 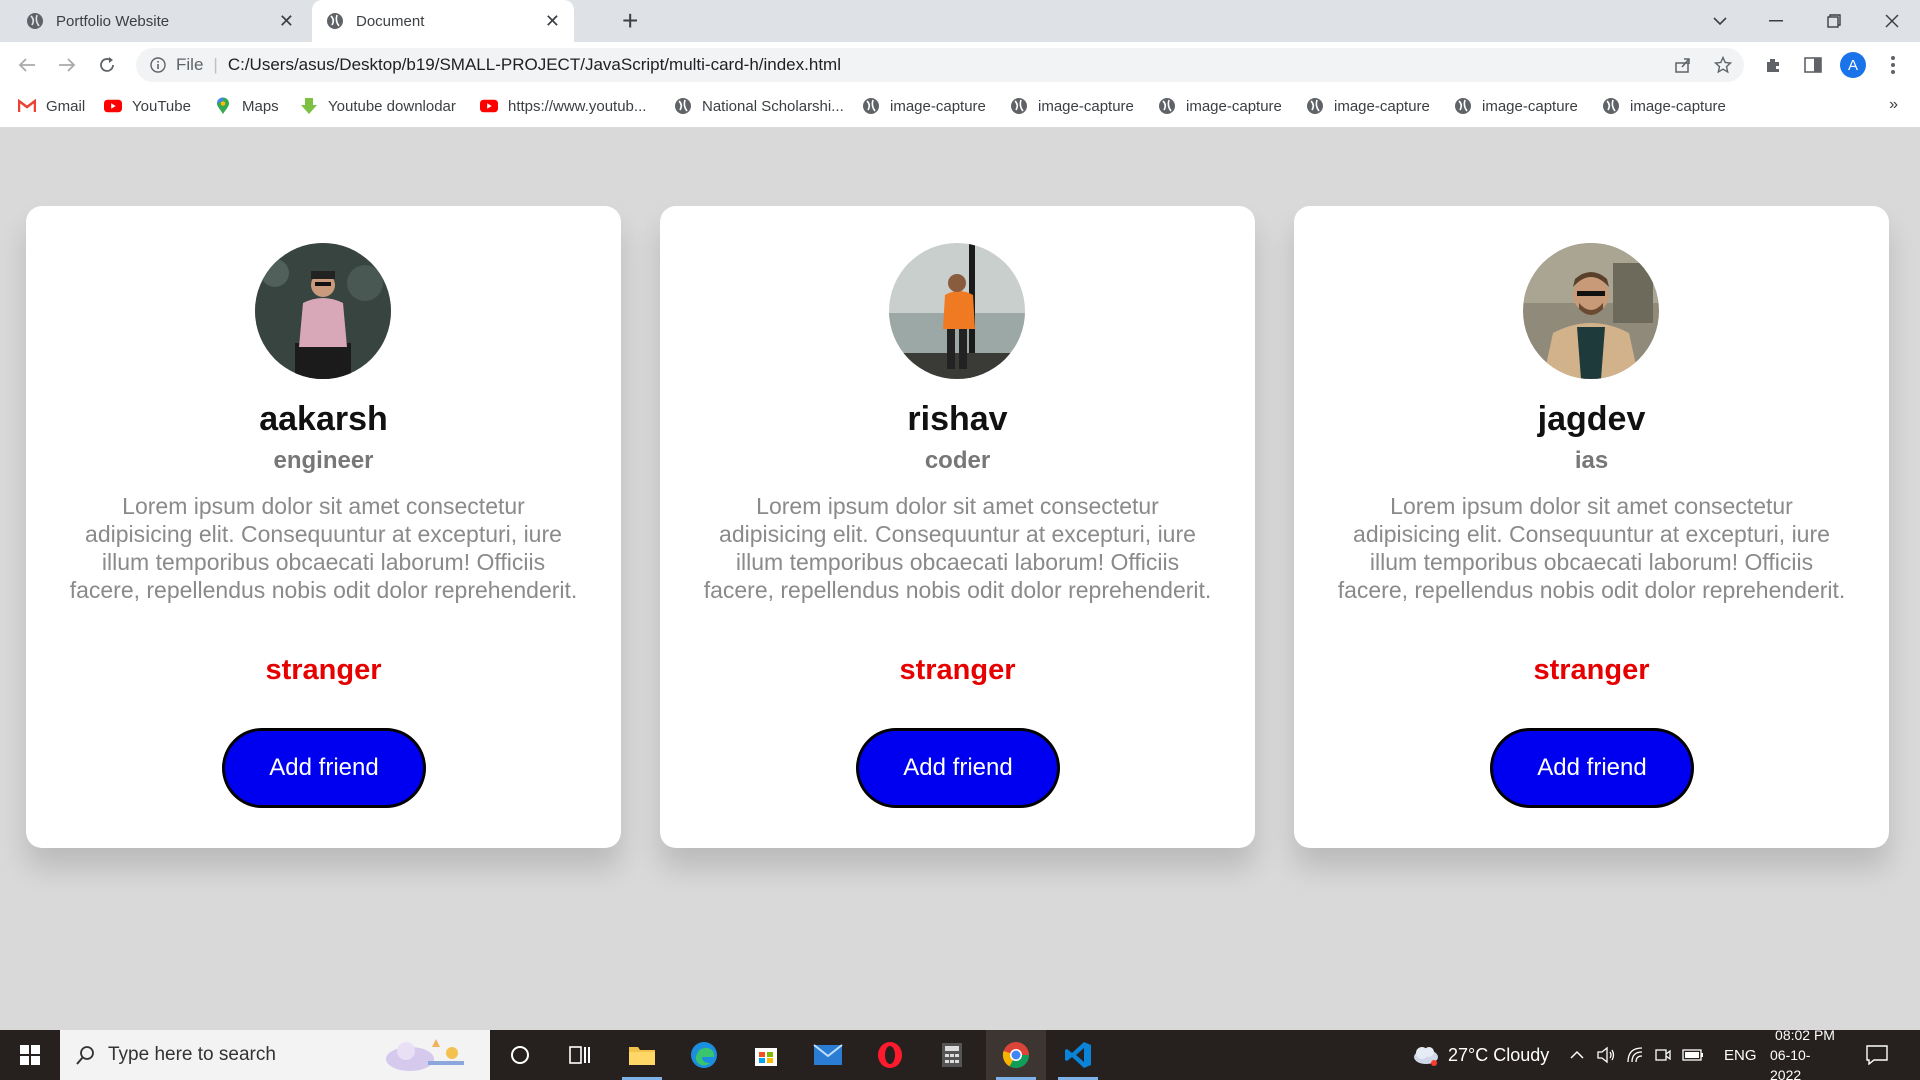 What do you see at coordinates (520, 1055) in the screenshot?
I see `cortana-button` at bounding box center [520, 1055].